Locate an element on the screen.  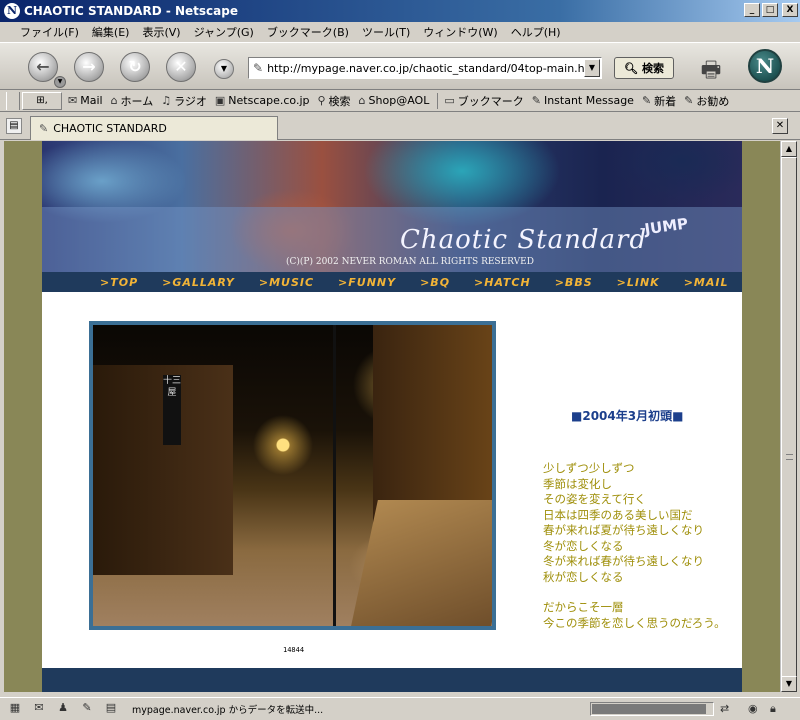
nav-link-funny: >FUNNY is located at coordinates (367, 282).